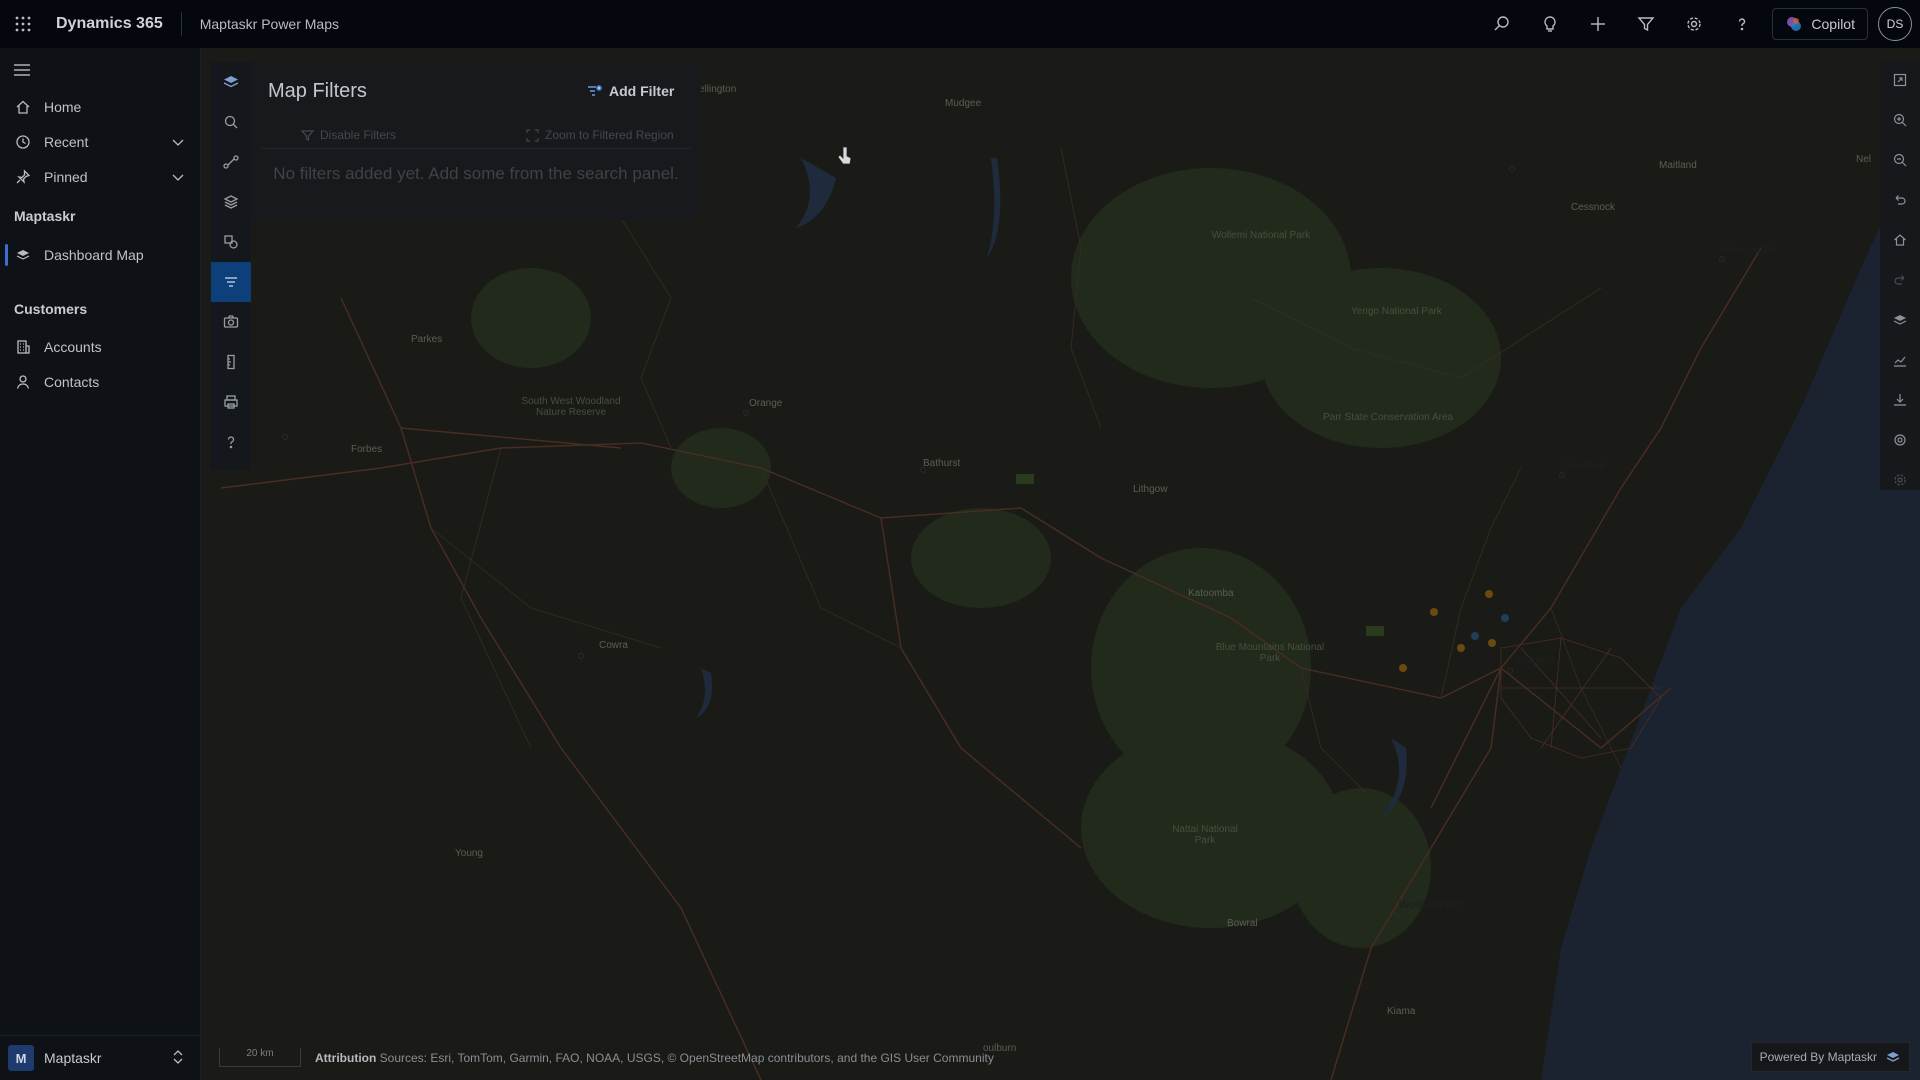 This screenshot has width=1920, height=1080. I want to click on park-label: Blue Mountains National Park, so click(1270, 653).